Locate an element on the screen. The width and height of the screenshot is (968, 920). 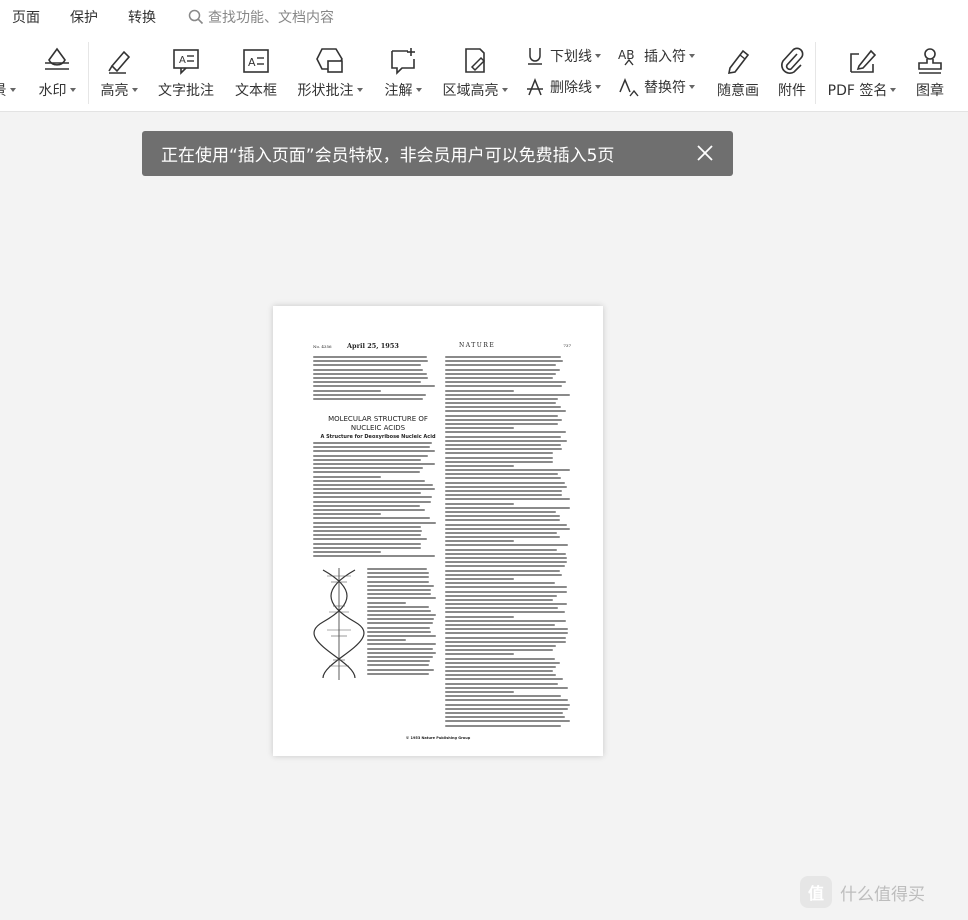
menu-convert: 转换 is located at coordinates (142, 17).